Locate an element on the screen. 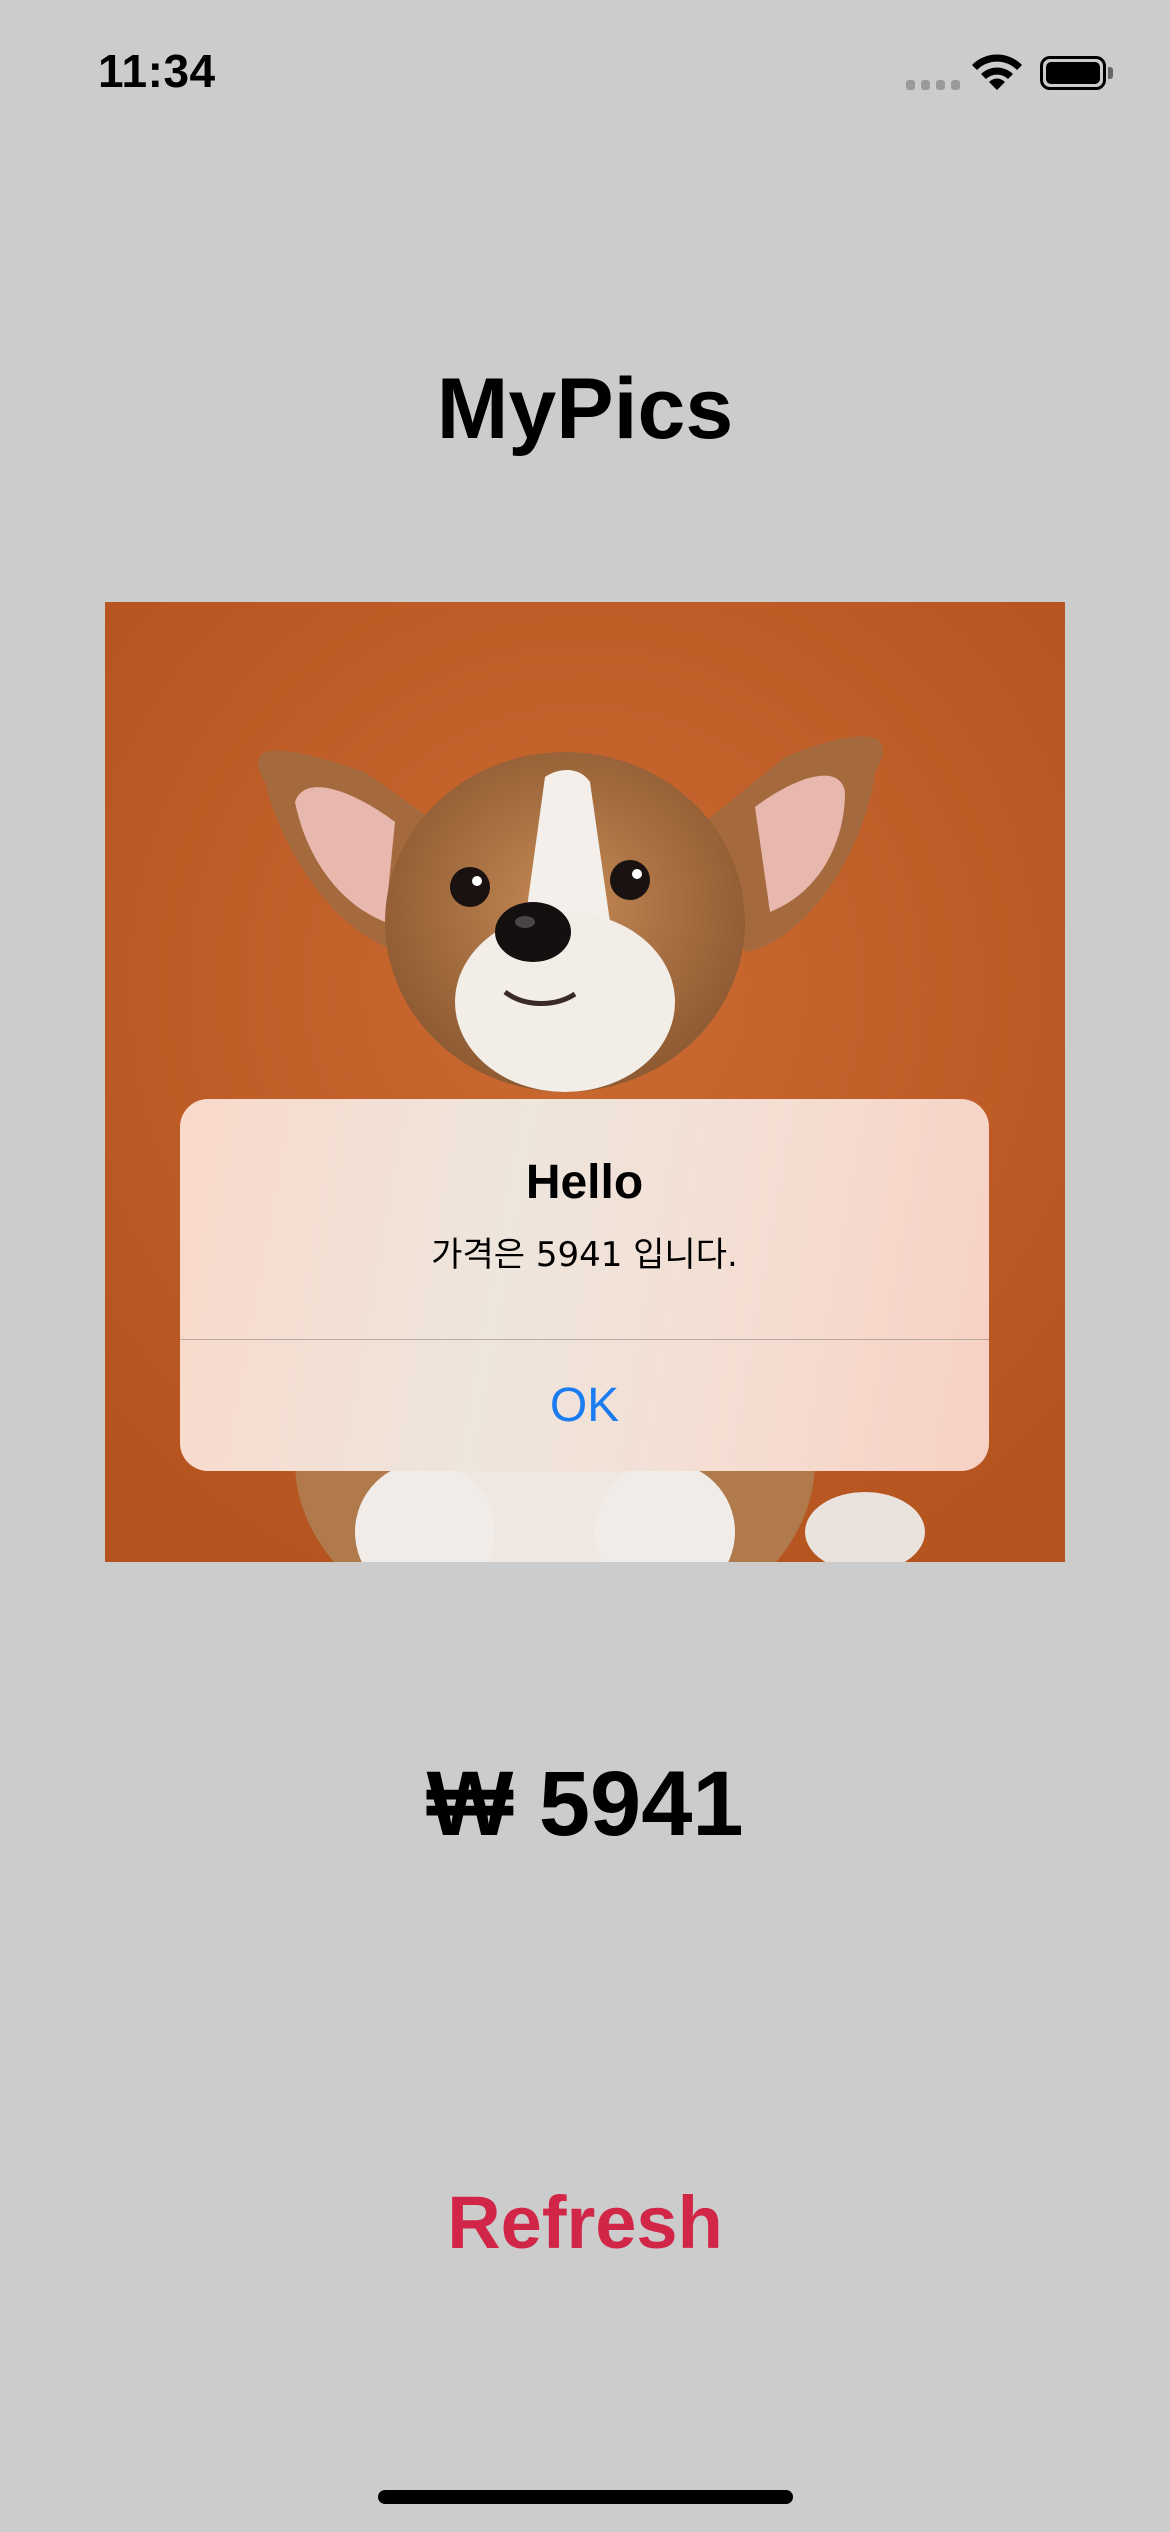  home-indicator is located at coordinates (585, 2497).